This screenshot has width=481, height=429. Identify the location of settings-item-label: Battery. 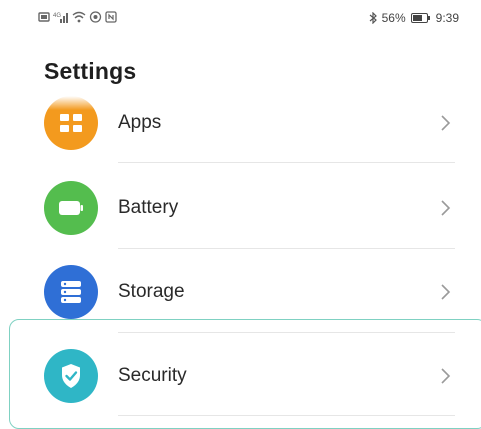
(148, 207).